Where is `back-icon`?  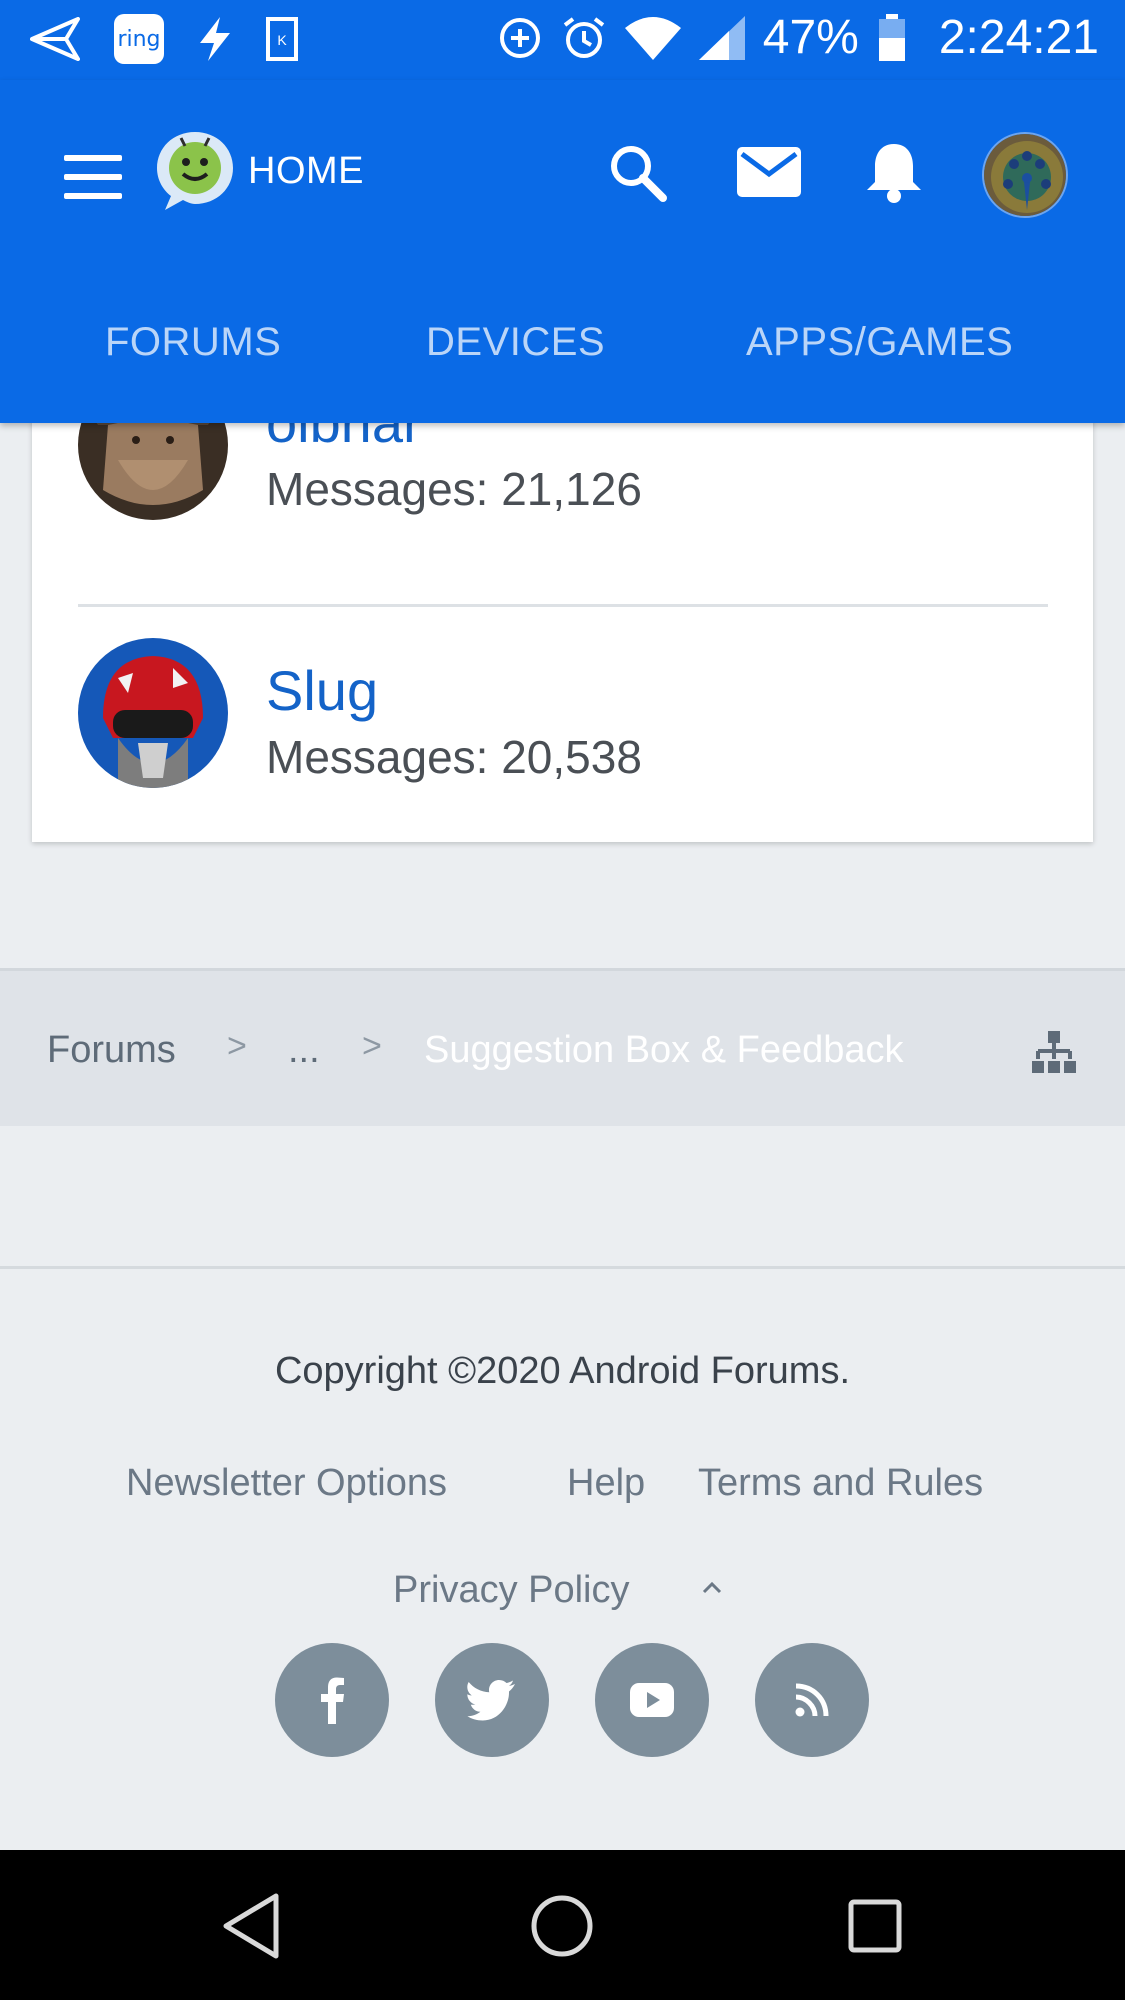
back-icon is located at coordinates (252, 1926).